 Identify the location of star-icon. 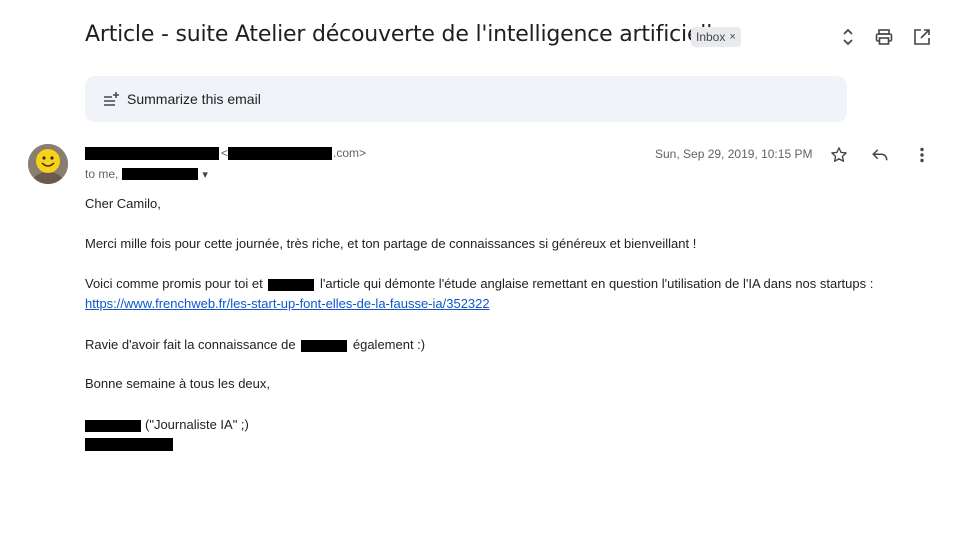
(839, 155).